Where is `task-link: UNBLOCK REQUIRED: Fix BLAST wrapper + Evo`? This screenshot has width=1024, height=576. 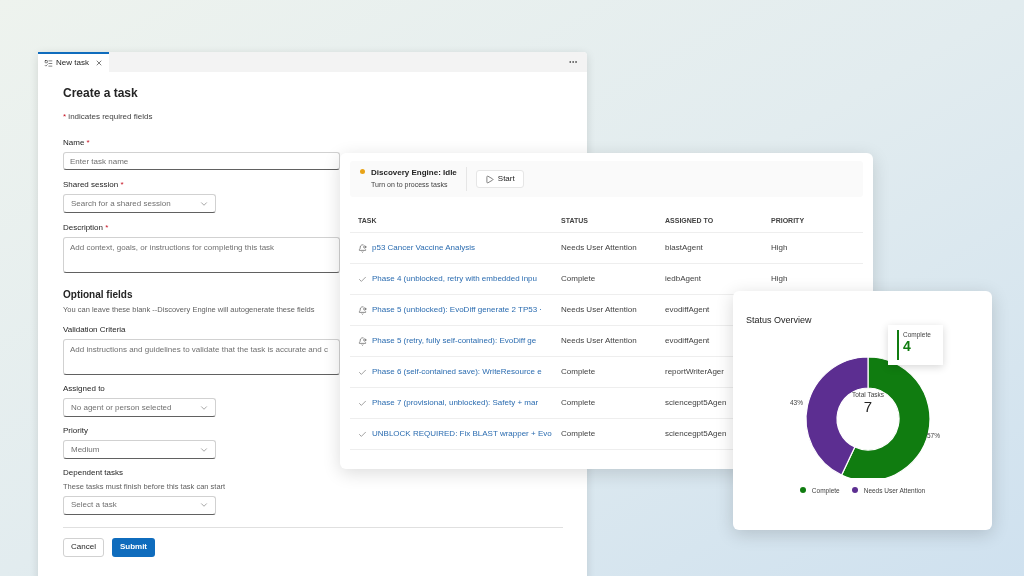
task-link: UNBLOCK REQUIRED: Fix BLAST wrapper + Evo is located at coordinates (462, 434).